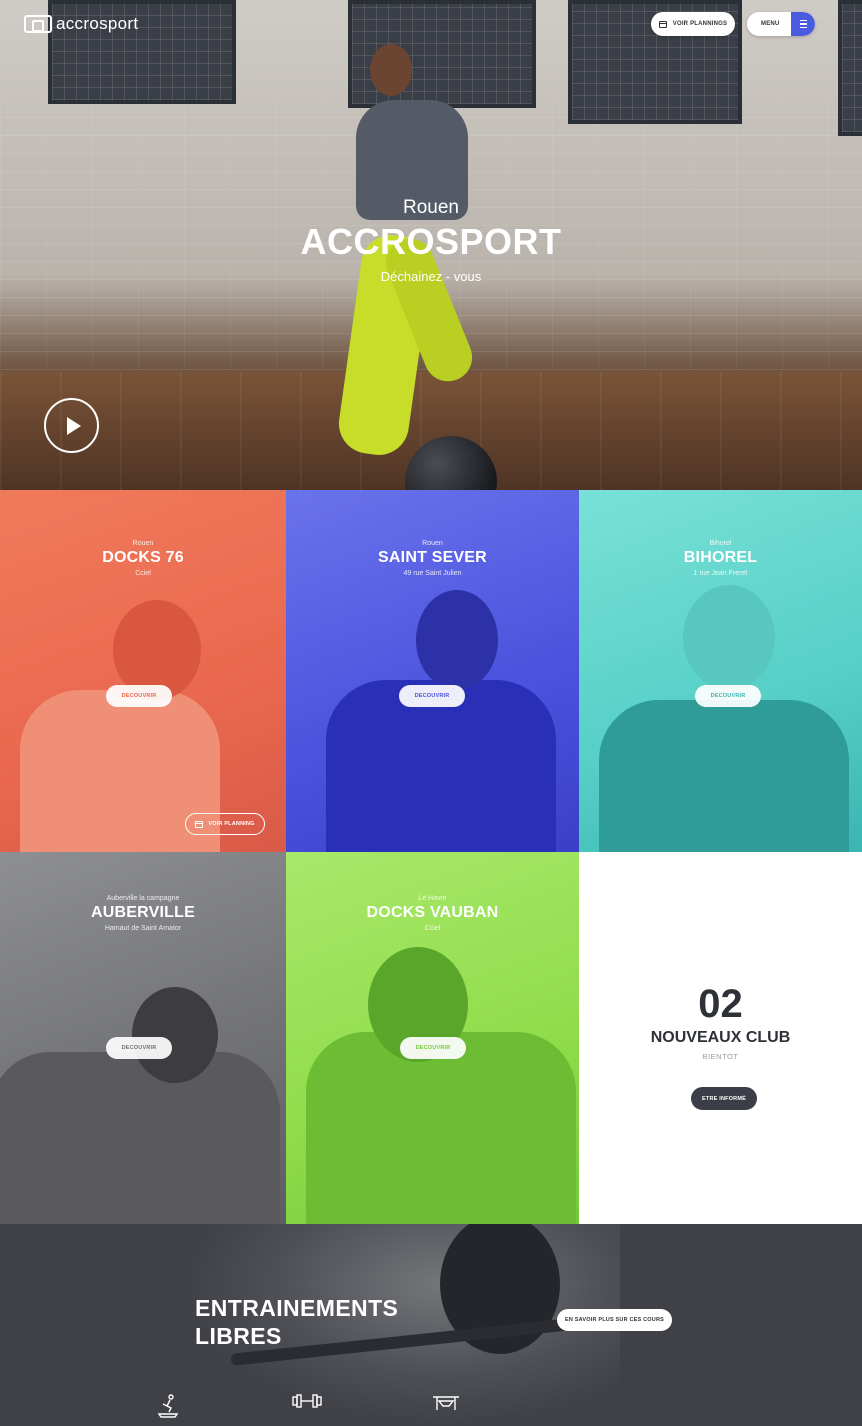 The height and width of the screenshot is (1426, 862). What do you see at coordinates (614, 1320) in the screenshot?
I see `learn-more-courses-button: EN SAVOIR PLUS SUR CES COURS` at bounding box center [614, 1320].